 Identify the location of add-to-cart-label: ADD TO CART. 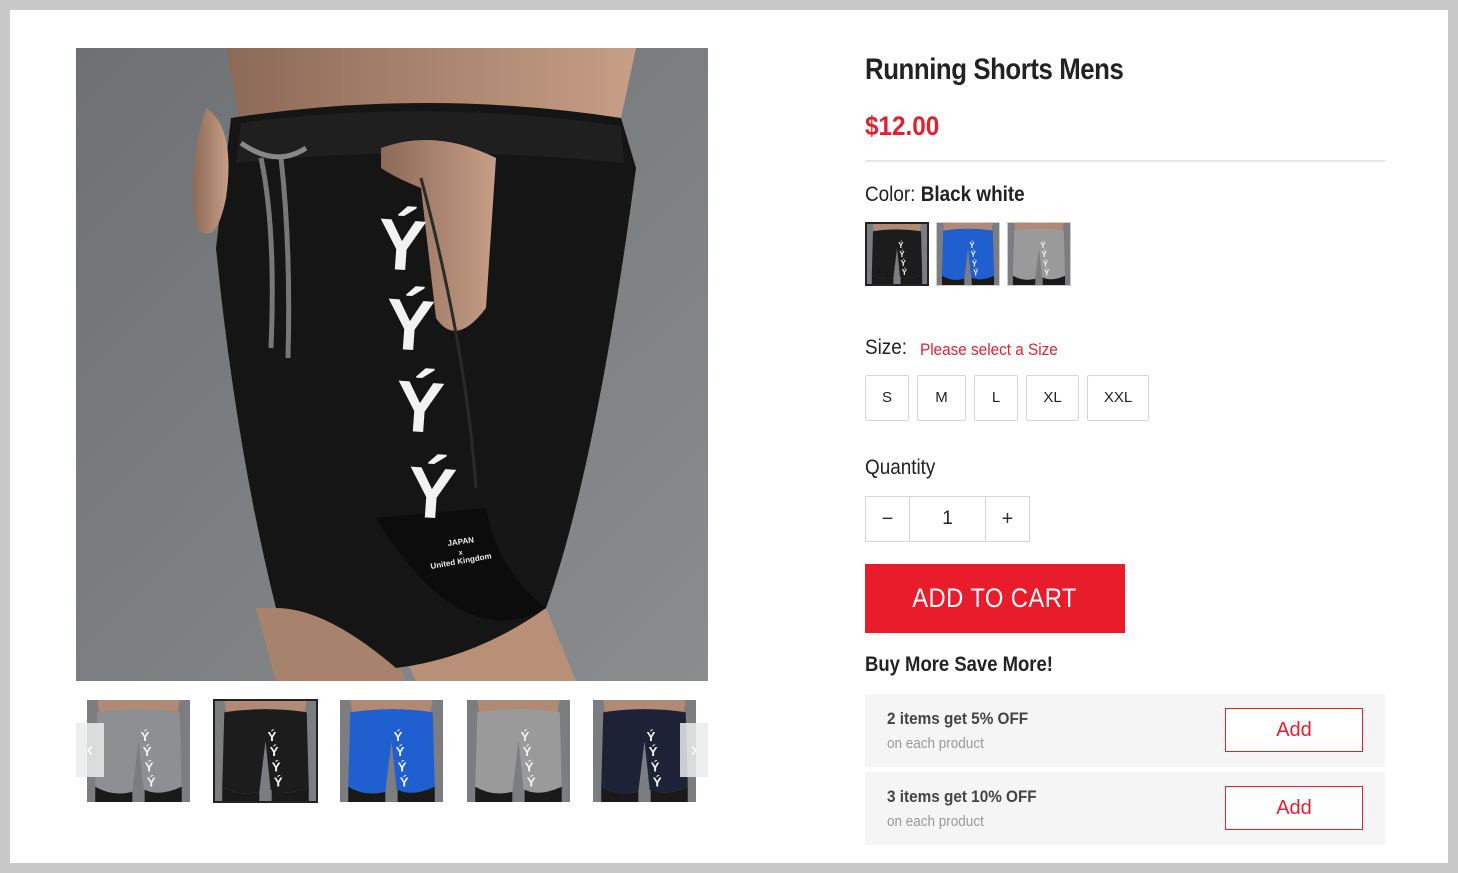
(995, 598).